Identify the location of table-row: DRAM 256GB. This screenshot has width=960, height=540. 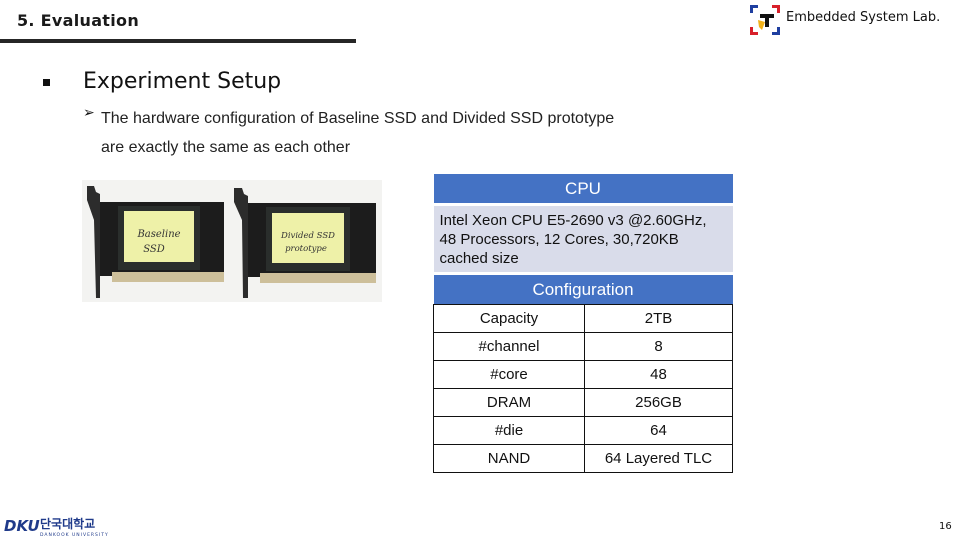
(583, 402).